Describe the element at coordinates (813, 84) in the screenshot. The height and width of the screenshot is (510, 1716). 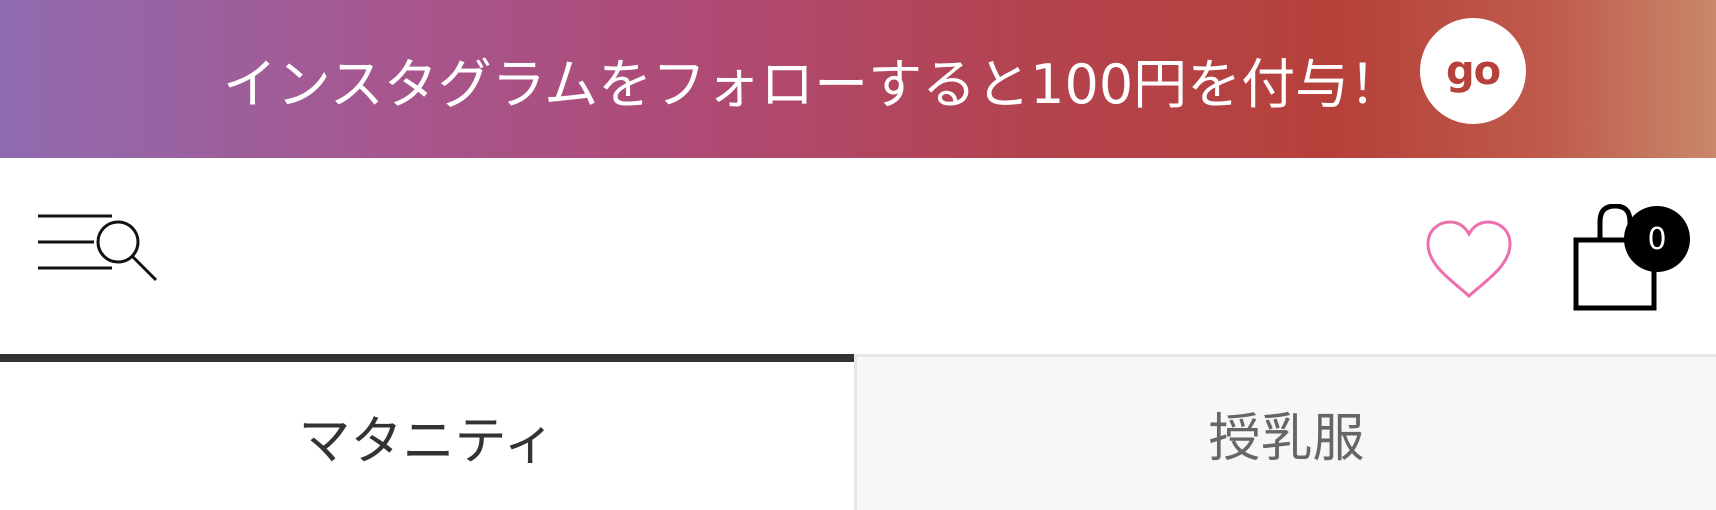
I see `promo-text: インスタグラムをフォローすると100円を付与！` at that location.